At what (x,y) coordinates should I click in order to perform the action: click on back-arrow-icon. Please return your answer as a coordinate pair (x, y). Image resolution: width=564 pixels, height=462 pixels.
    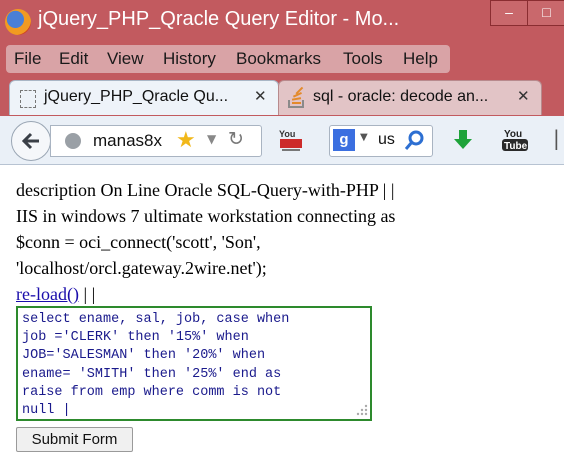
    Looking at the image, I should click on (30, 141).